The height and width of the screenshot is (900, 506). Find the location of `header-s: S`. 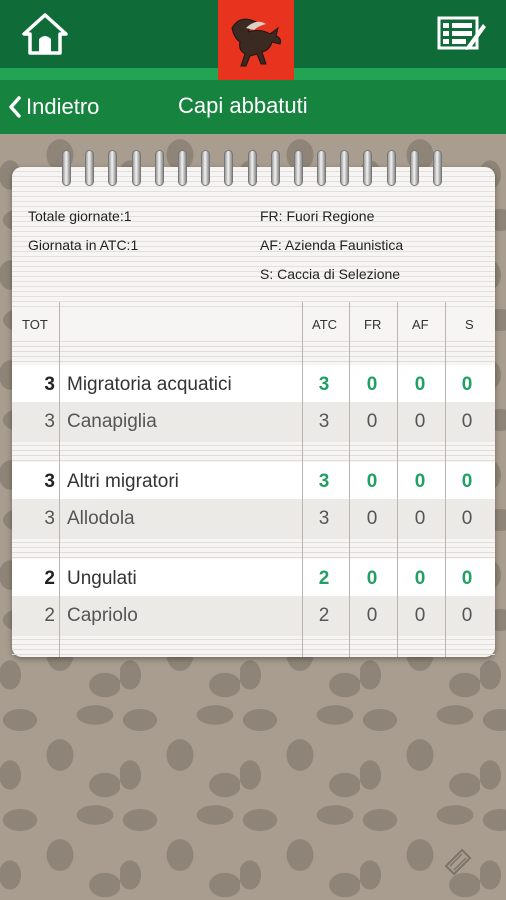

header-s: S is located at coordinates (469, 324).